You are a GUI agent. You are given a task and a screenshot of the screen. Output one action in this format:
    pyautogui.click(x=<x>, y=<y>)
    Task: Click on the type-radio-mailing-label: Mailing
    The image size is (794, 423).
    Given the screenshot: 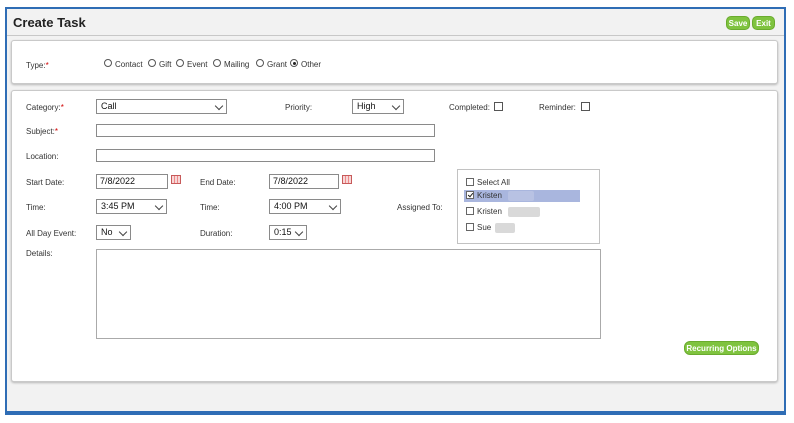 What is the action you would take?
    pyautogui.click(x=237, y=64)
    